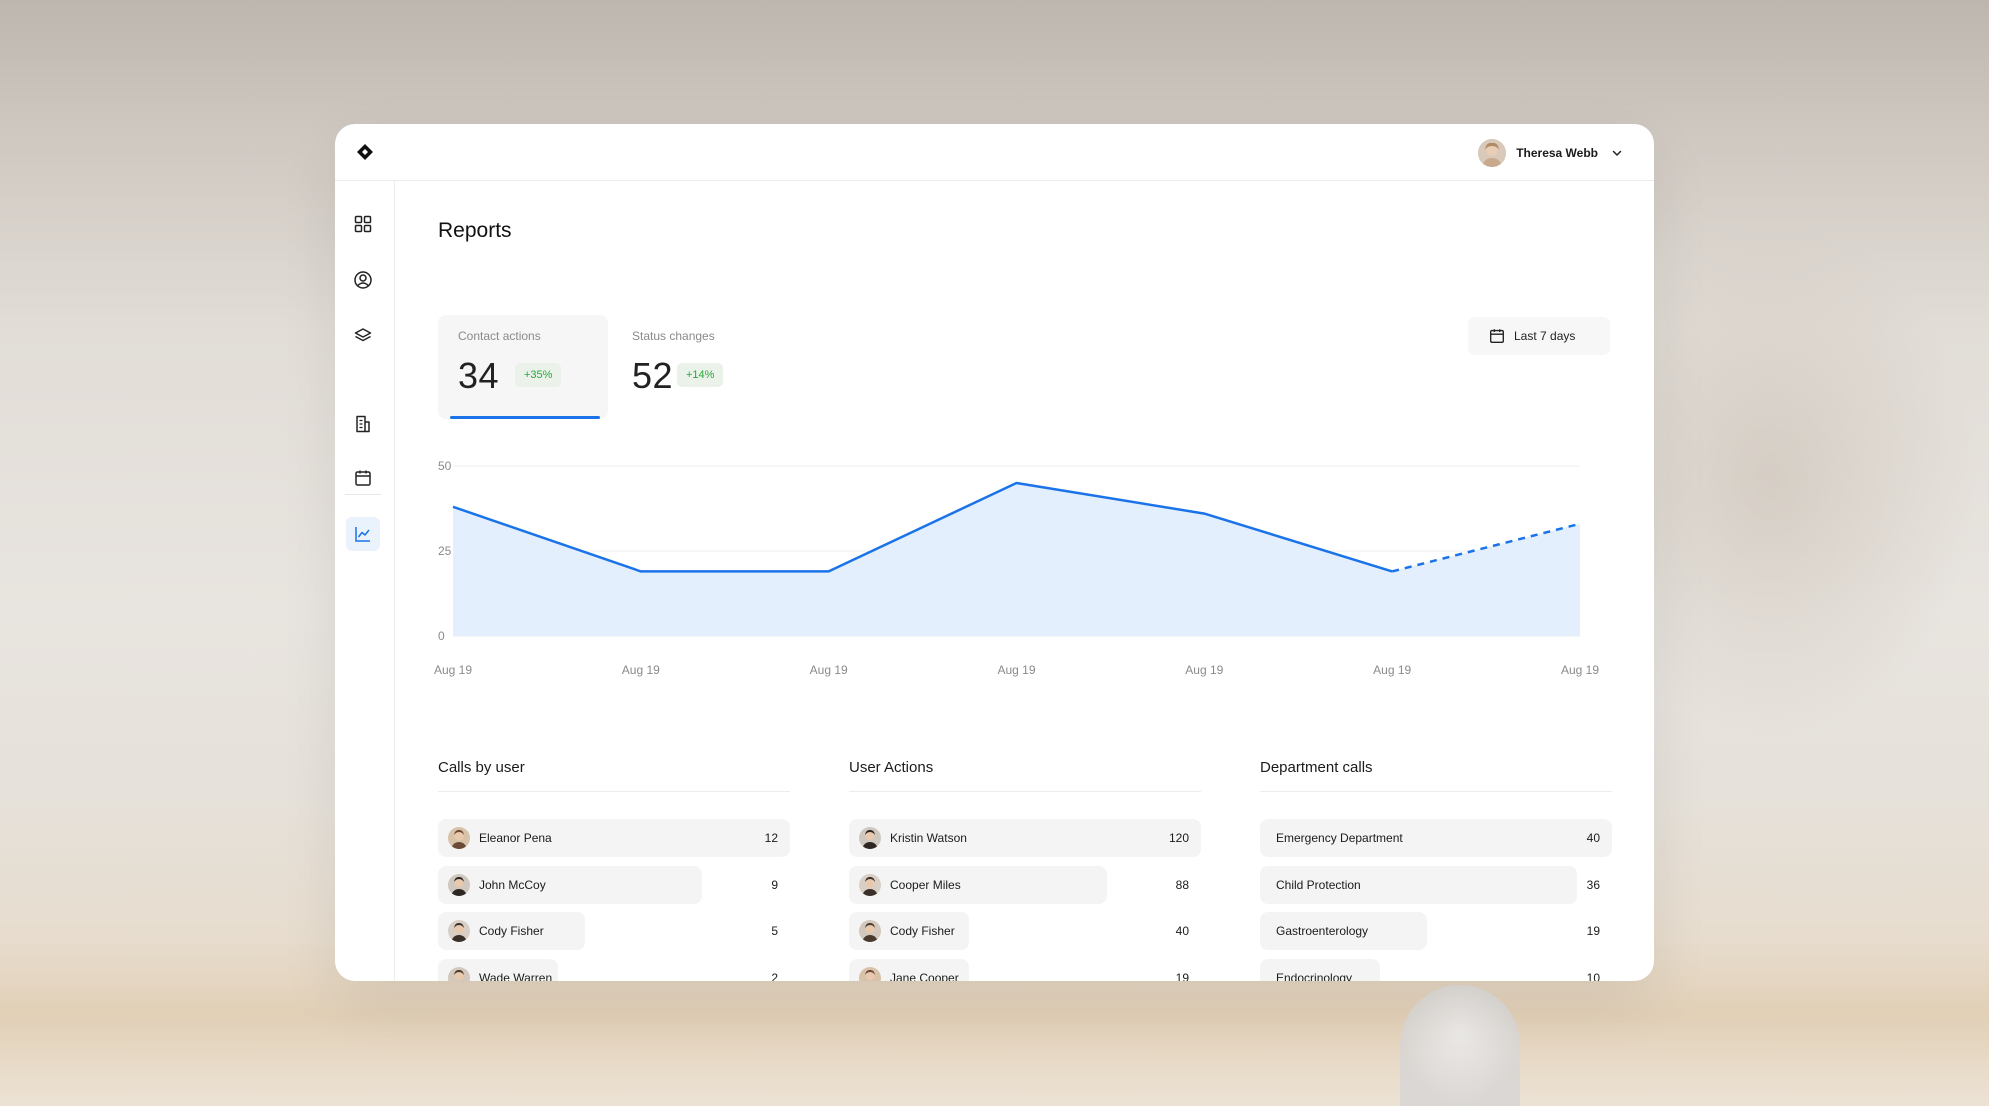 This screenshot has height=1106, width=1989. Describe the element at coordinates (924, 976) in the screenshot. I see `list-item-label: Jane Cooper` at that location.